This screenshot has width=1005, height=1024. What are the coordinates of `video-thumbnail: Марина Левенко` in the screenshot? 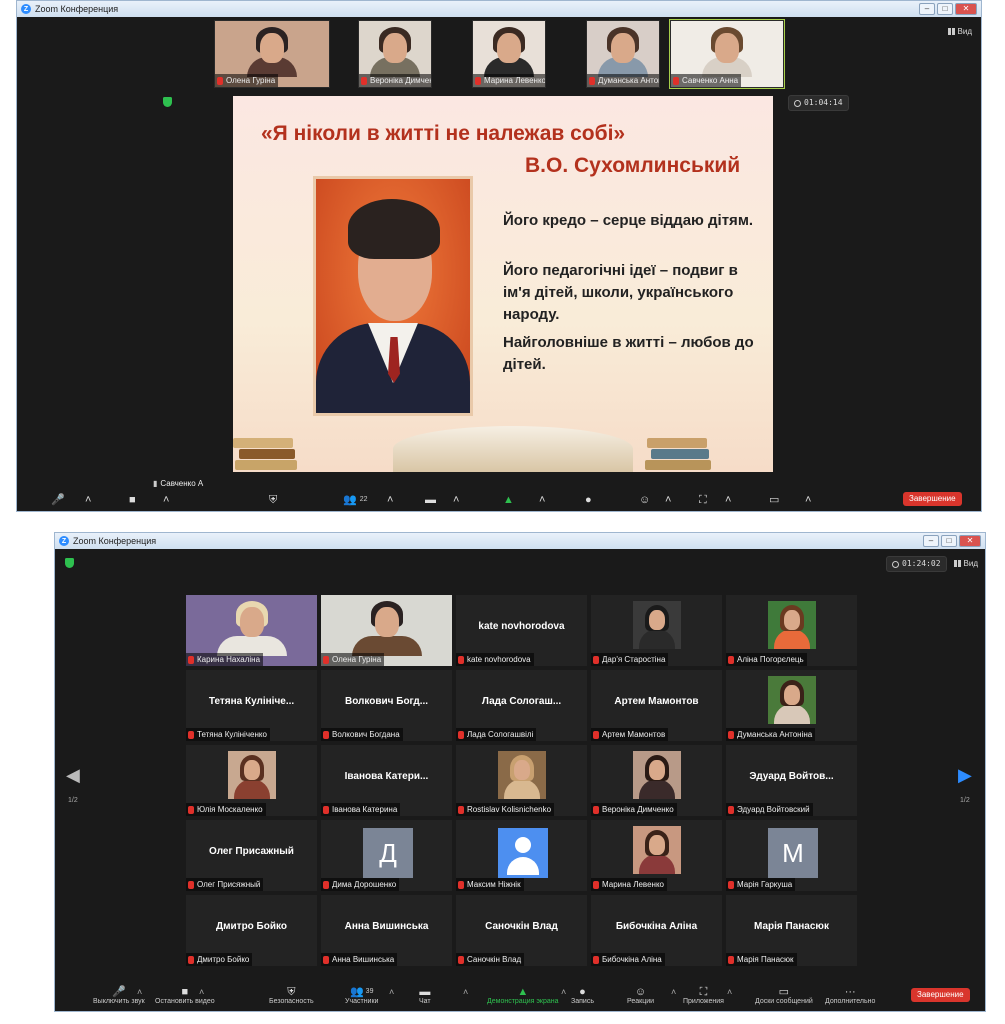 It's located at (509, 54).